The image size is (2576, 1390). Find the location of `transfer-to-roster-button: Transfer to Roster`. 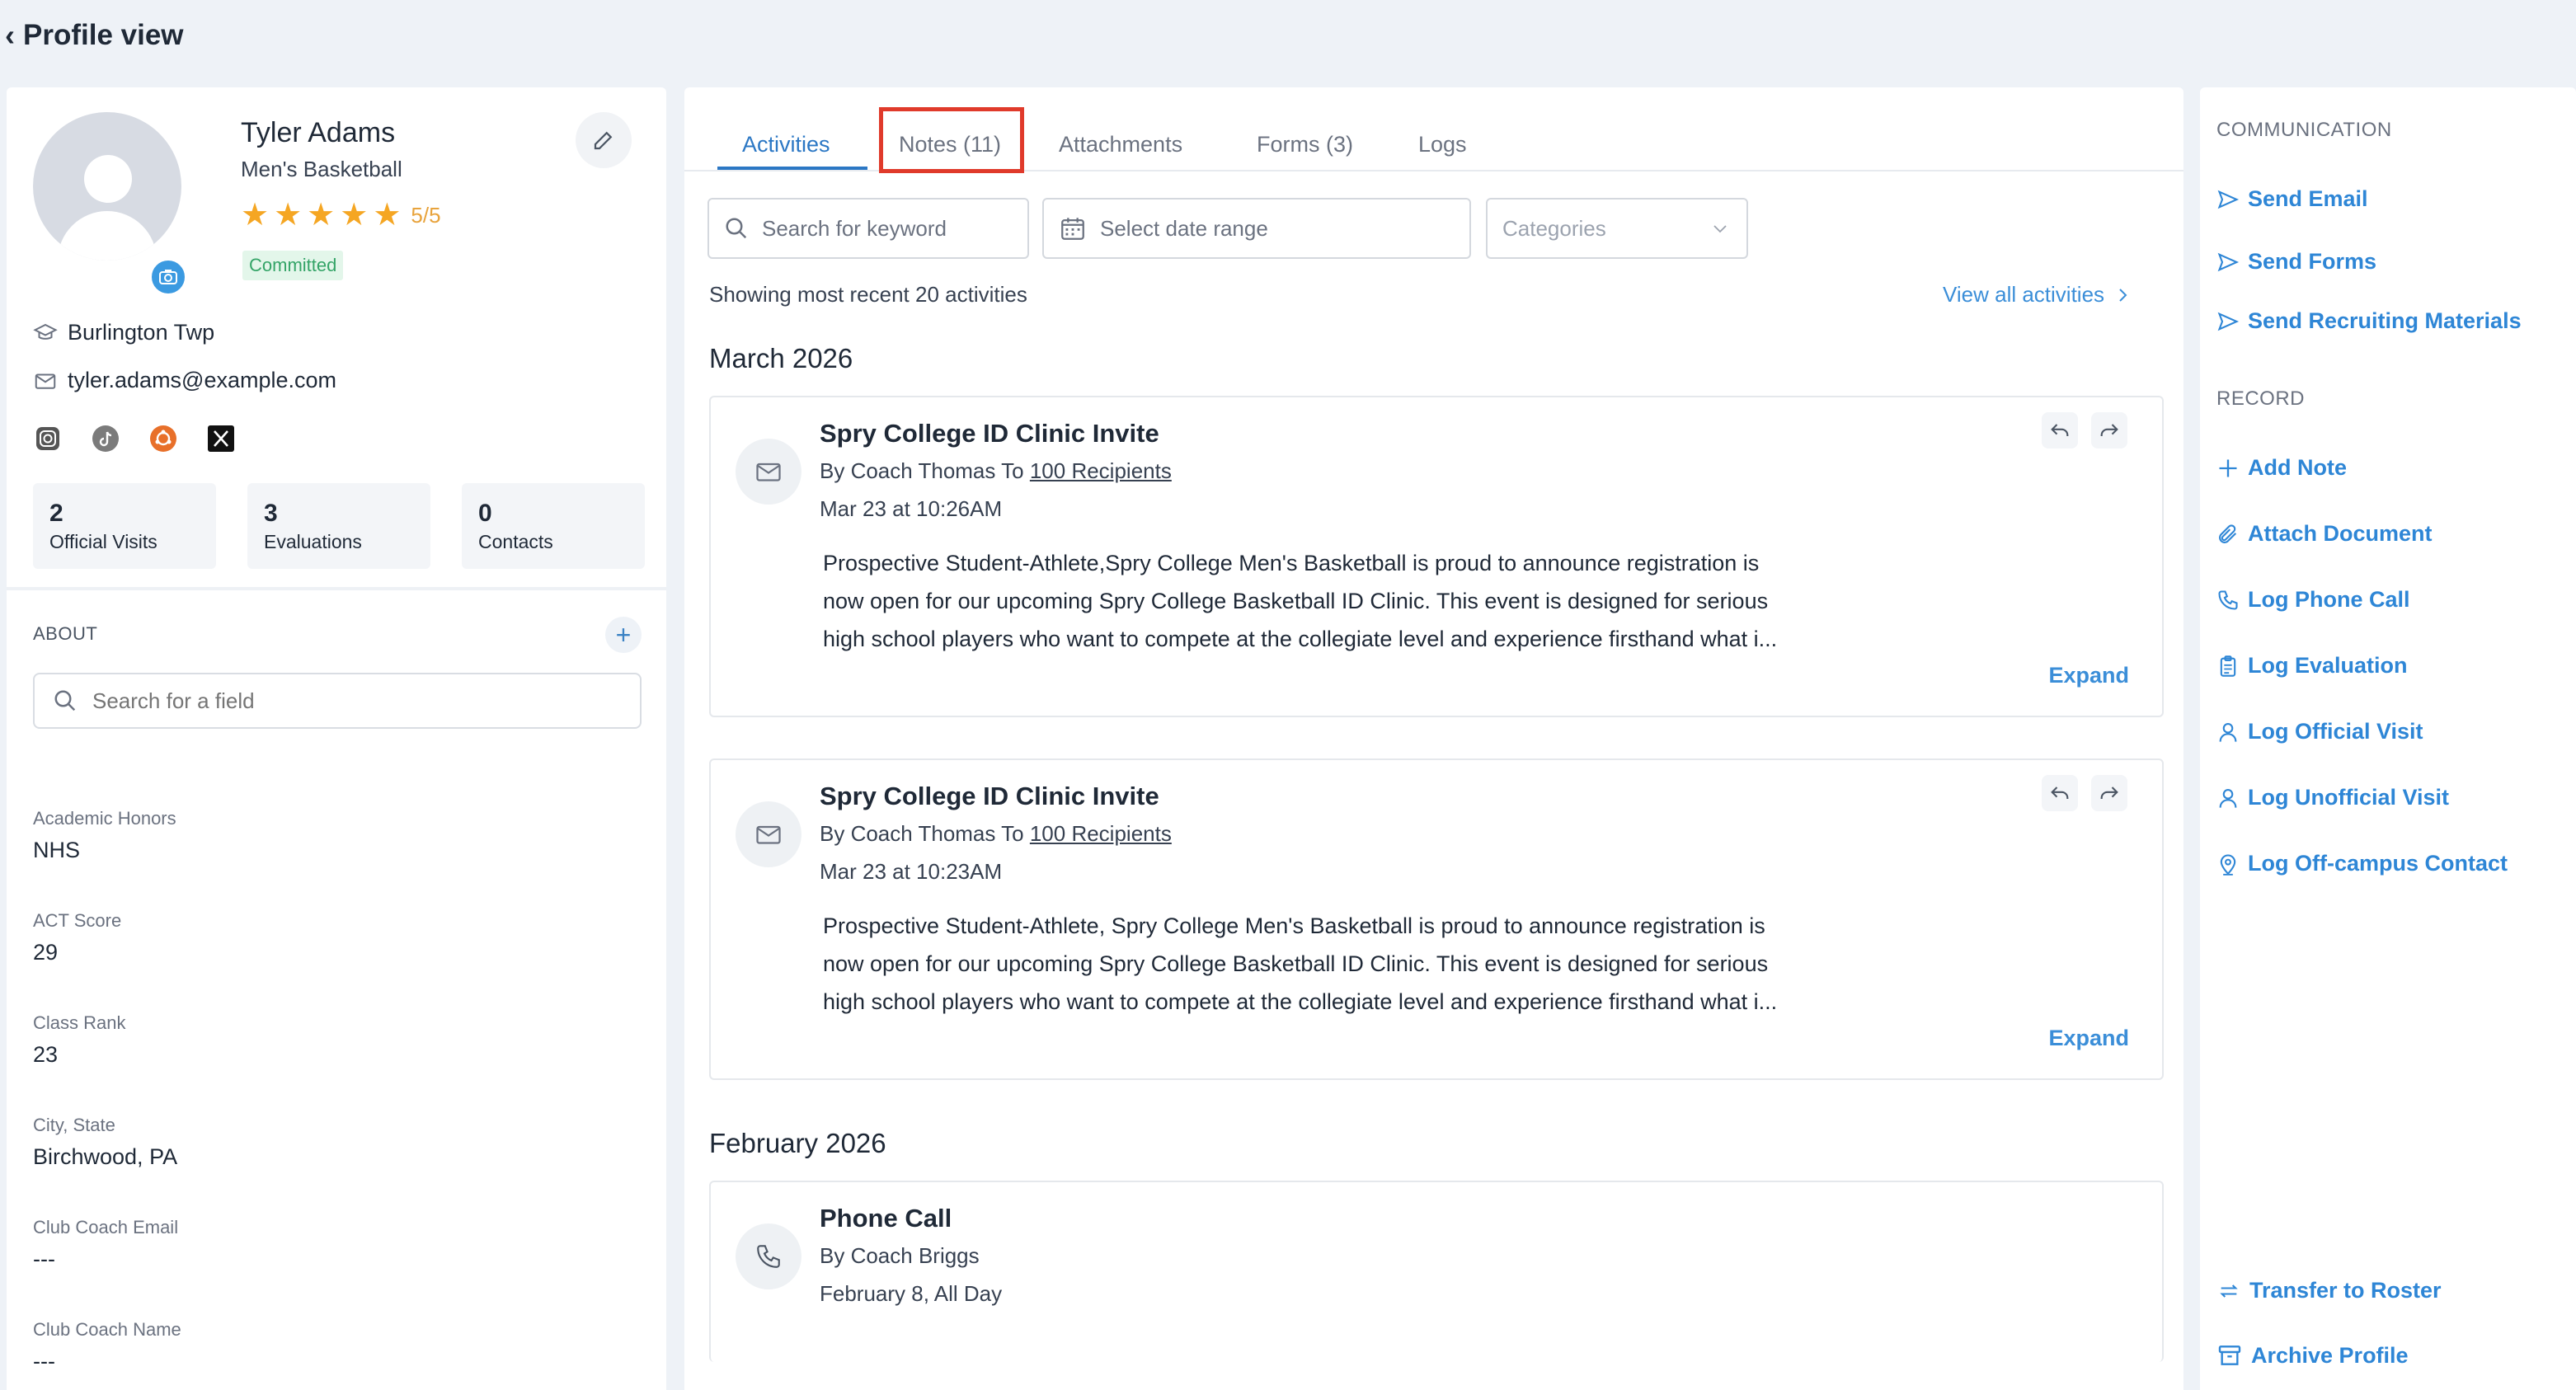

transfer-to-roster-button: Transfer to Roster is located at coordinates (2329, 1290).